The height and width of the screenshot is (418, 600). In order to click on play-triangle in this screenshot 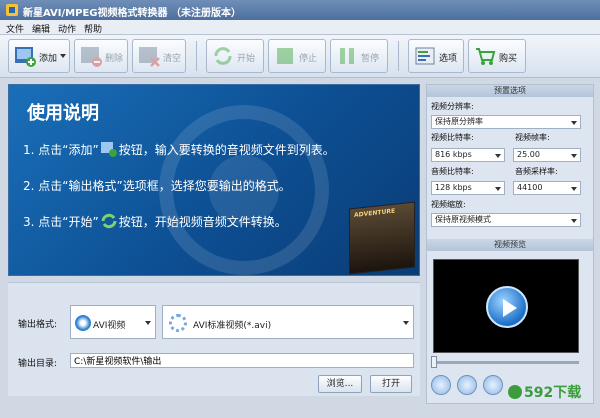, I will do `click(510, 308)`.